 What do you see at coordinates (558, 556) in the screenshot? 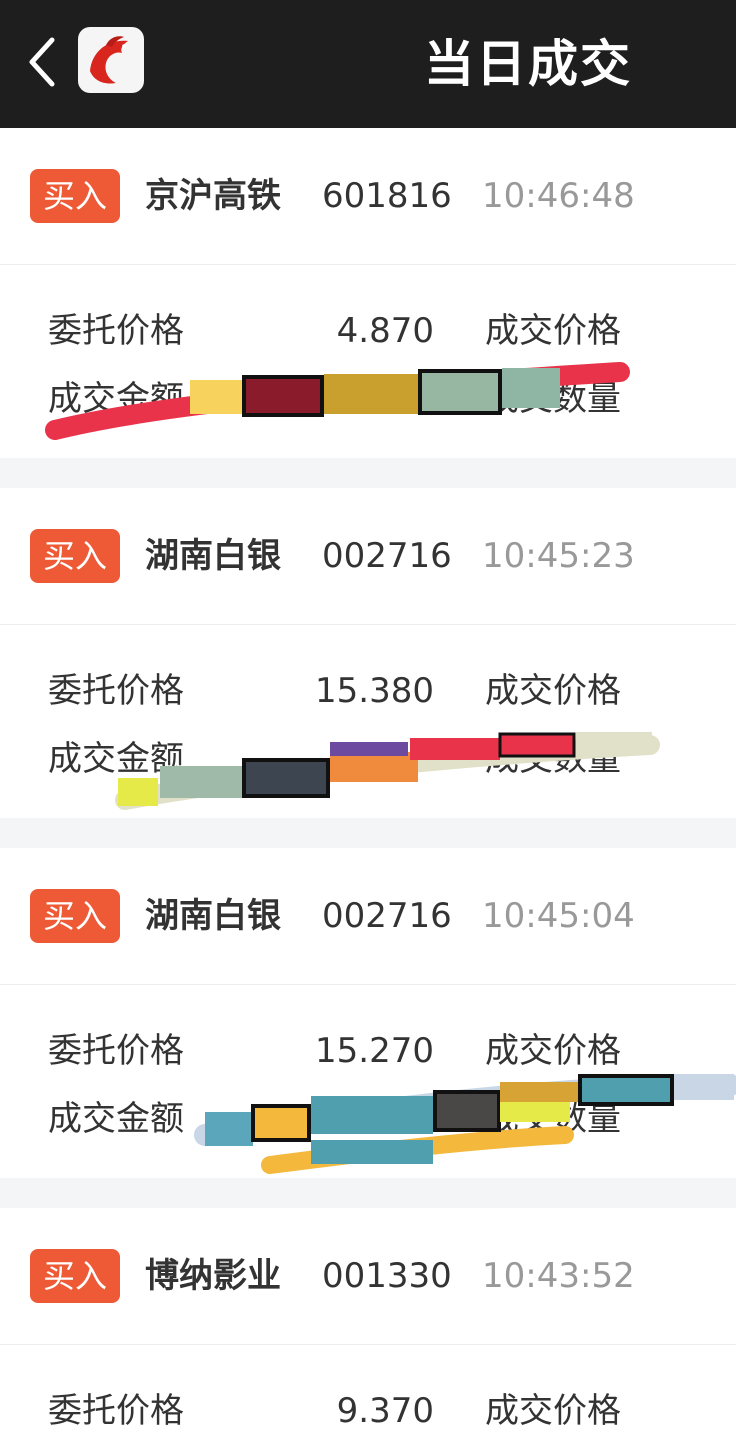
I see `trade-time: 10:45:23` at bounding box center [558, 556].